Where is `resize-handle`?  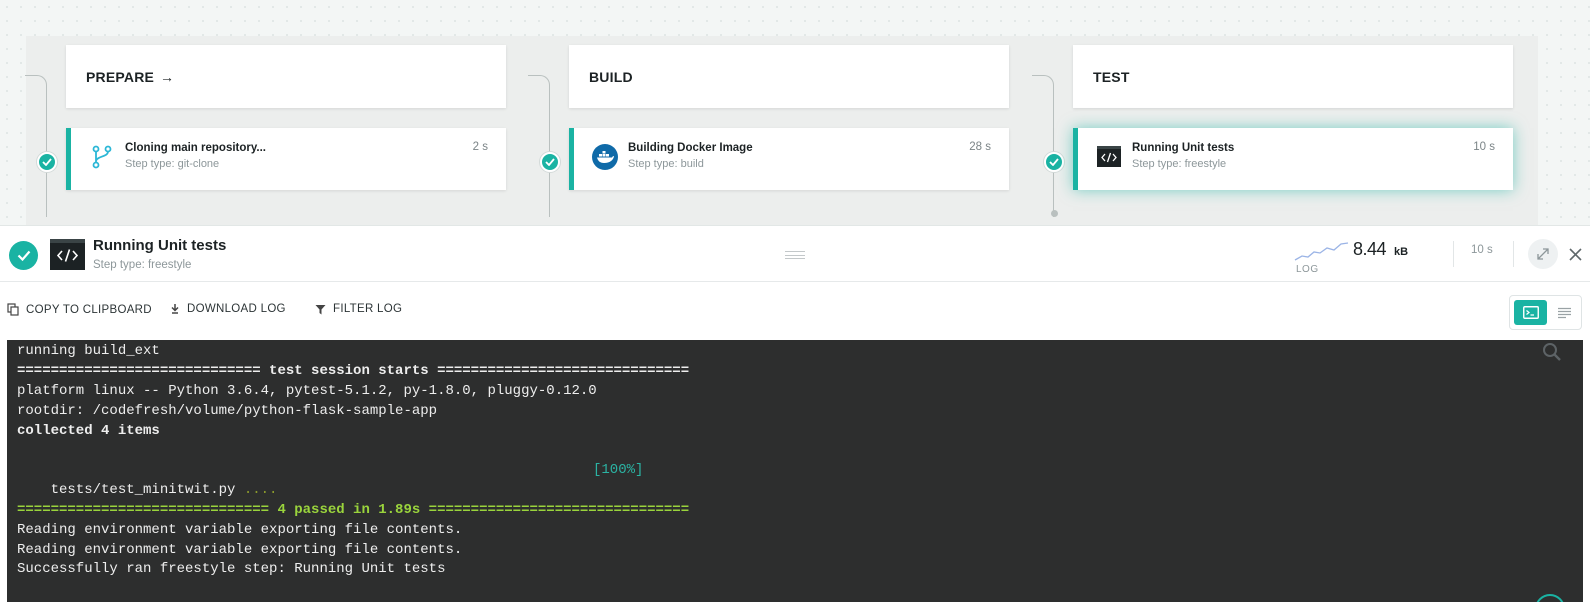 resize-handle is located at coordinates (795, 255).